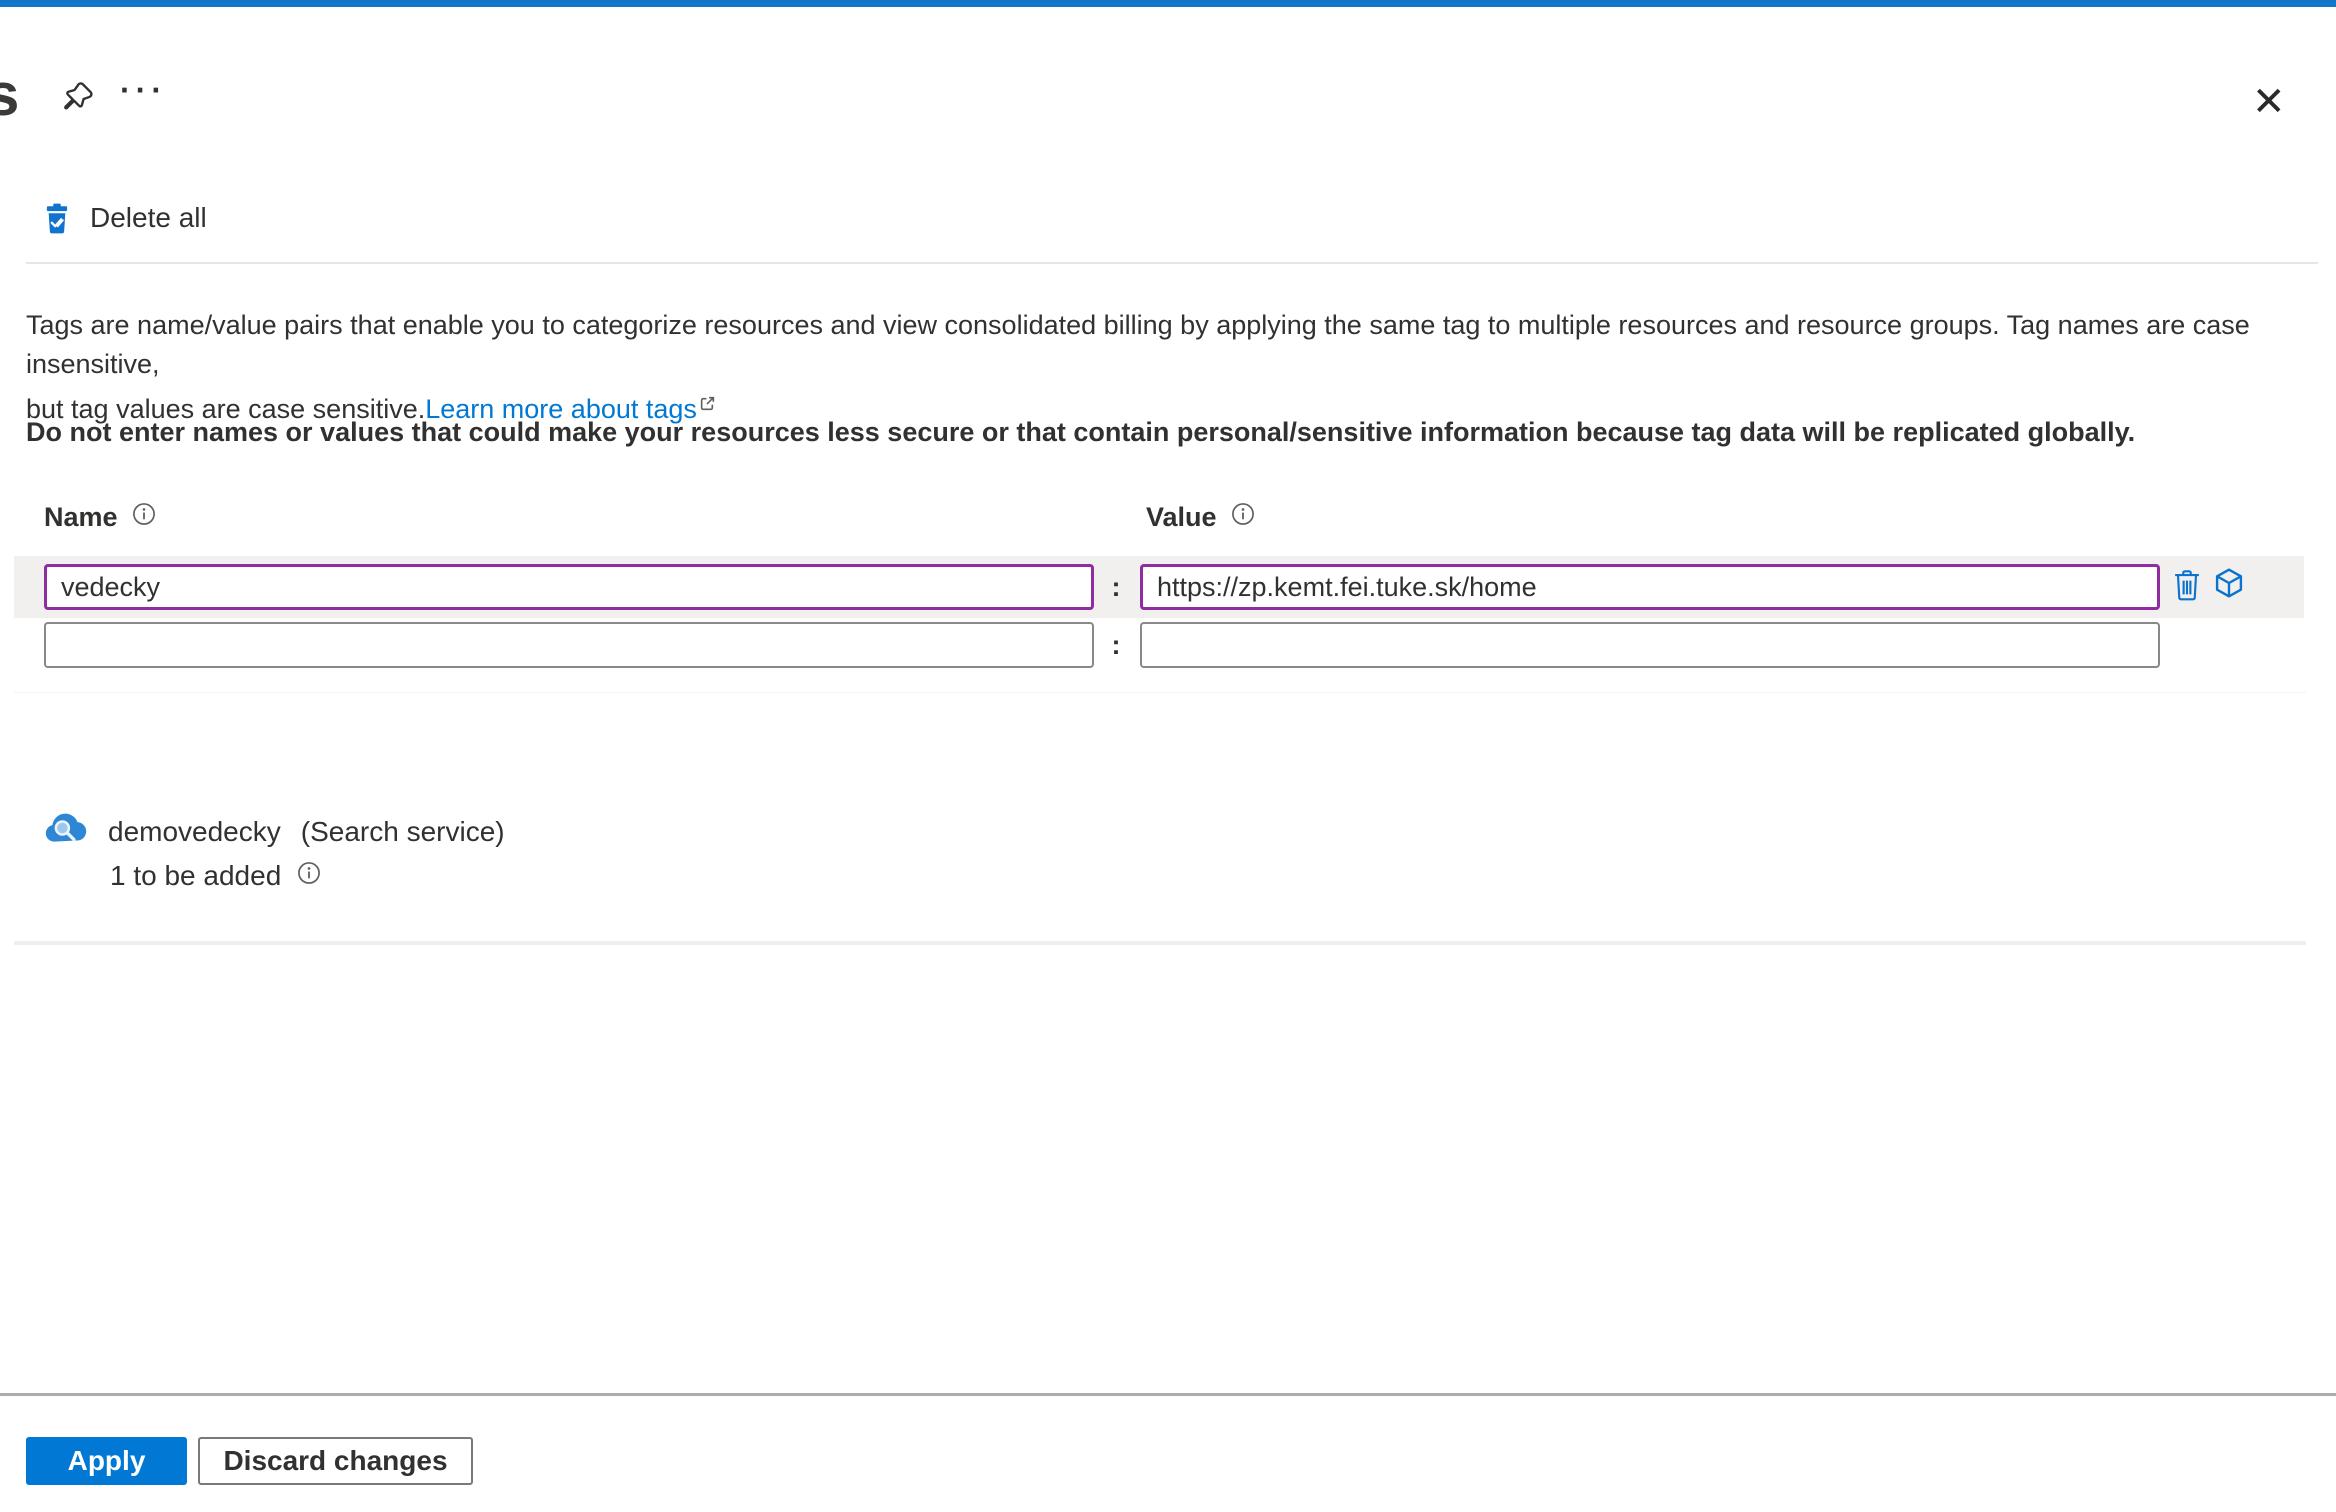 Image resolution: width=2336 pixels, height=1512 pixels. I want to click on search-service-icon, so click(65, 830).